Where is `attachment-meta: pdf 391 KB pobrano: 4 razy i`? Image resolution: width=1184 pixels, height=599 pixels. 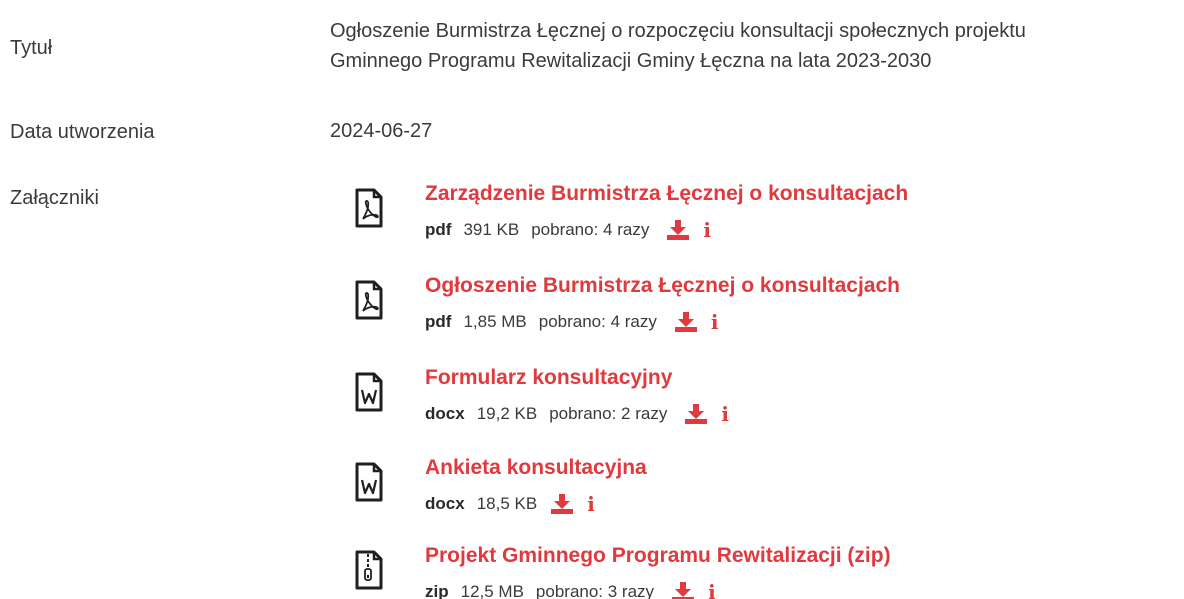
attachment-meta: pdf 391 KB pobrano: 4 razy i is located at coordinates (568, 230).